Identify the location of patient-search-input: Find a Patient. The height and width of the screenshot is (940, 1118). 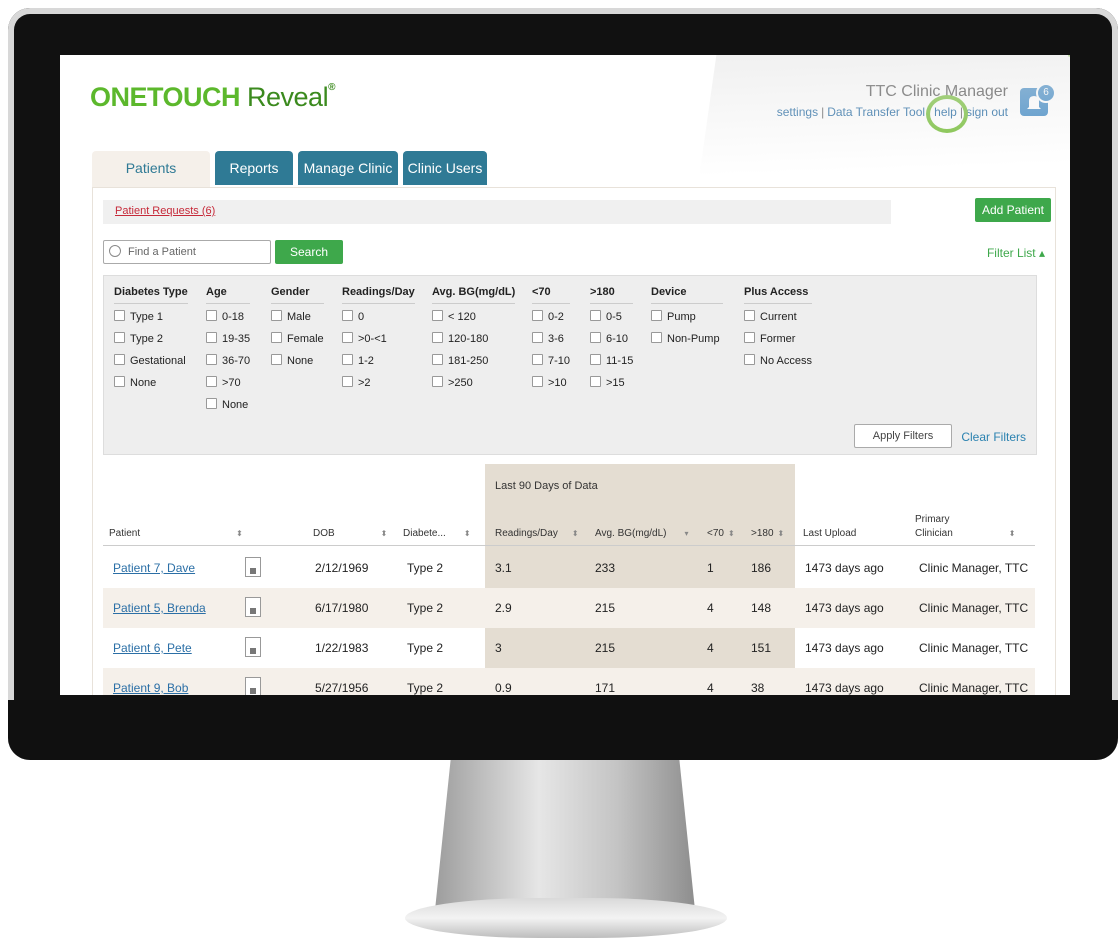
(187, 252).